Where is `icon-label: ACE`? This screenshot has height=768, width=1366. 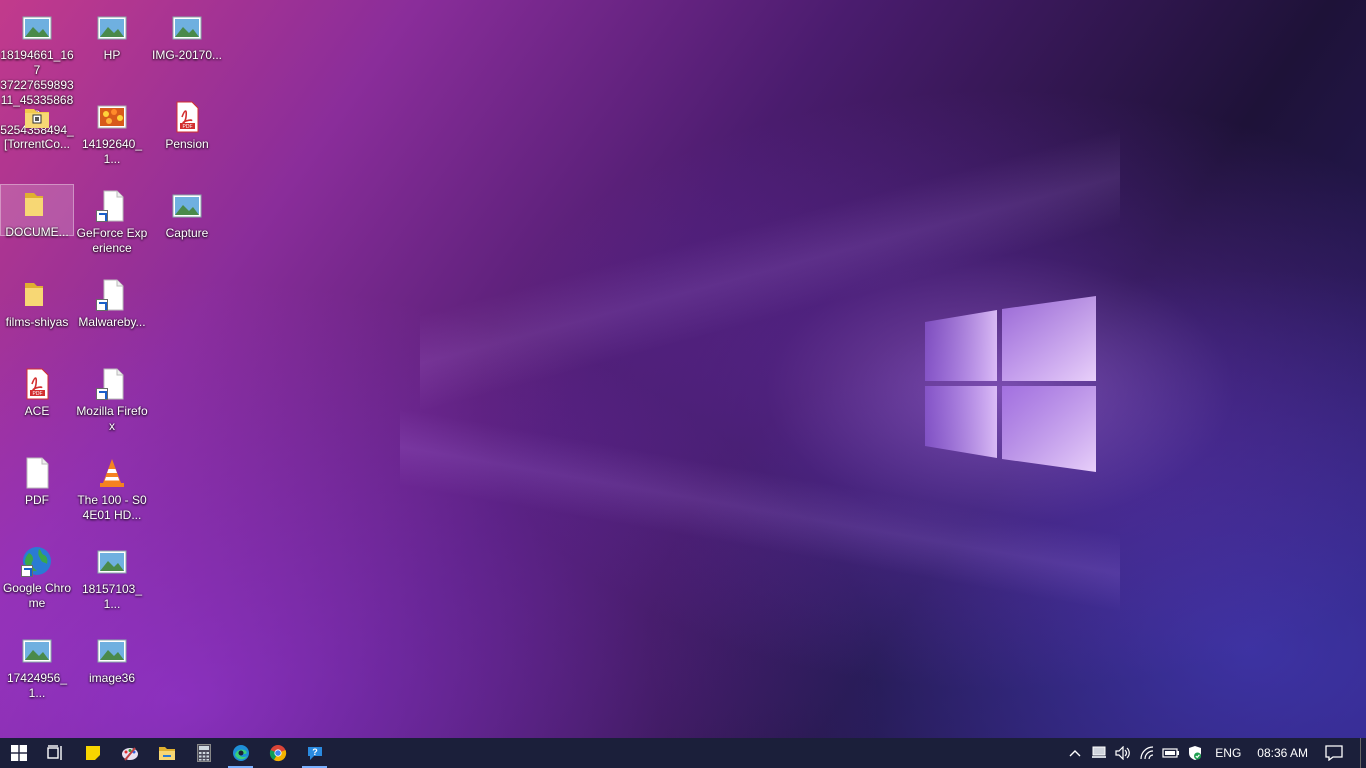 icon-label: ACE is located at coordinates (37, 411).